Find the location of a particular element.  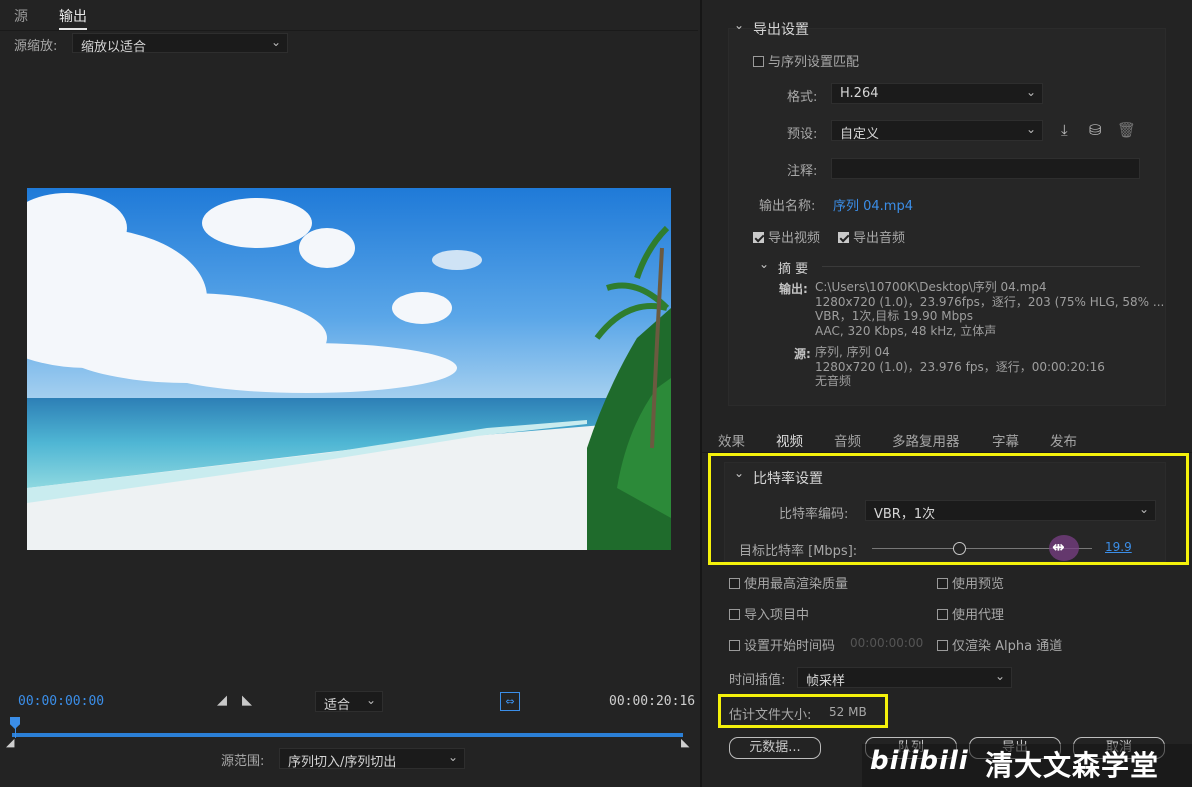

output-name-link: 序列 04.mp4 is located at coordinates (873, 204).